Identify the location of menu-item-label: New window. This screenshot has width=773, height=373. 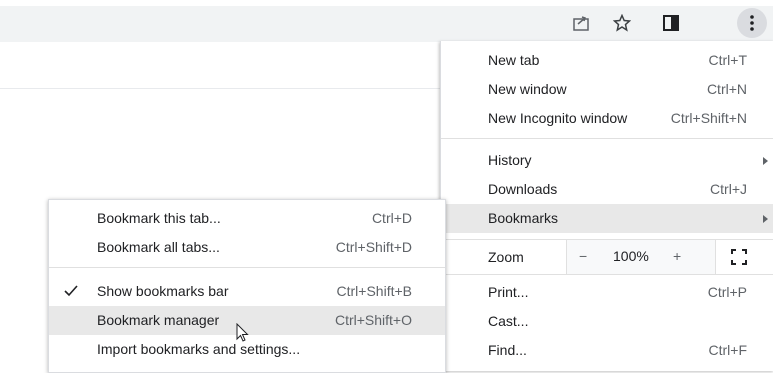
(527, 89).